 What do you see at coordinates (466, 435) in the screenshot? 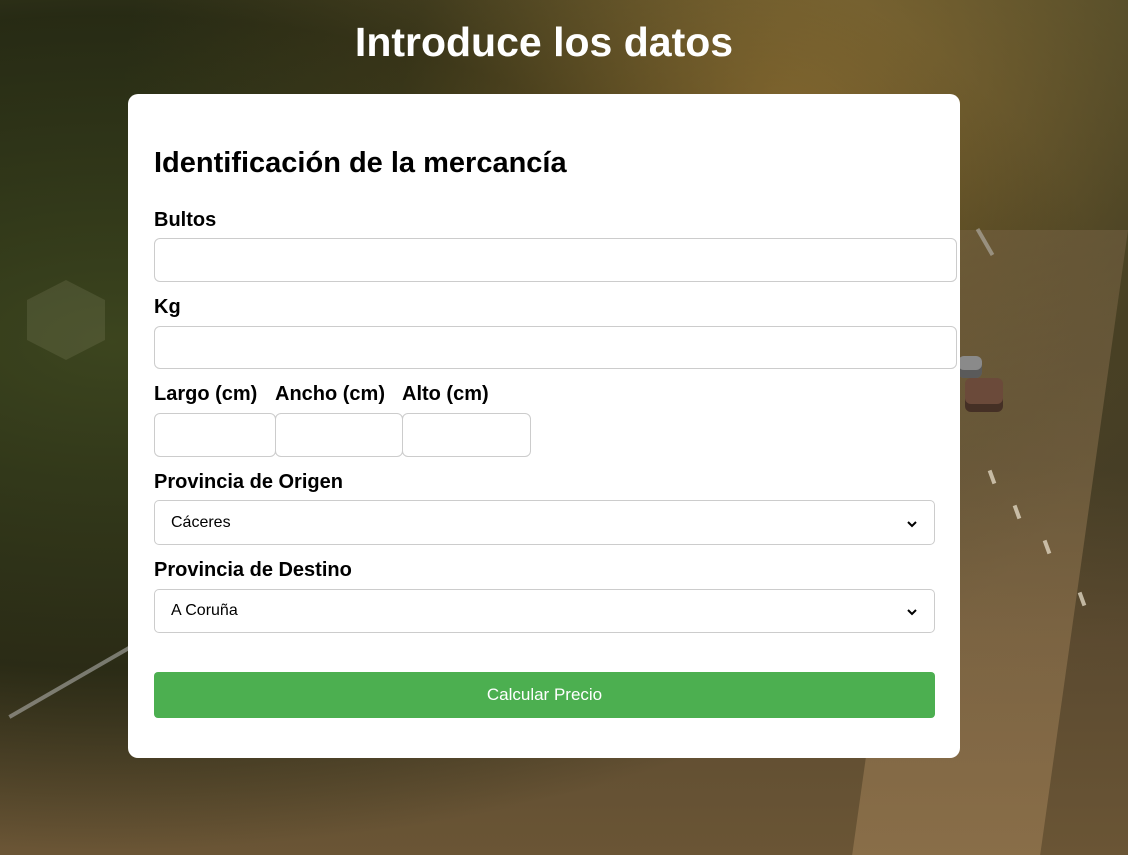
I see `alto-input` at bounding box center [466, 435].